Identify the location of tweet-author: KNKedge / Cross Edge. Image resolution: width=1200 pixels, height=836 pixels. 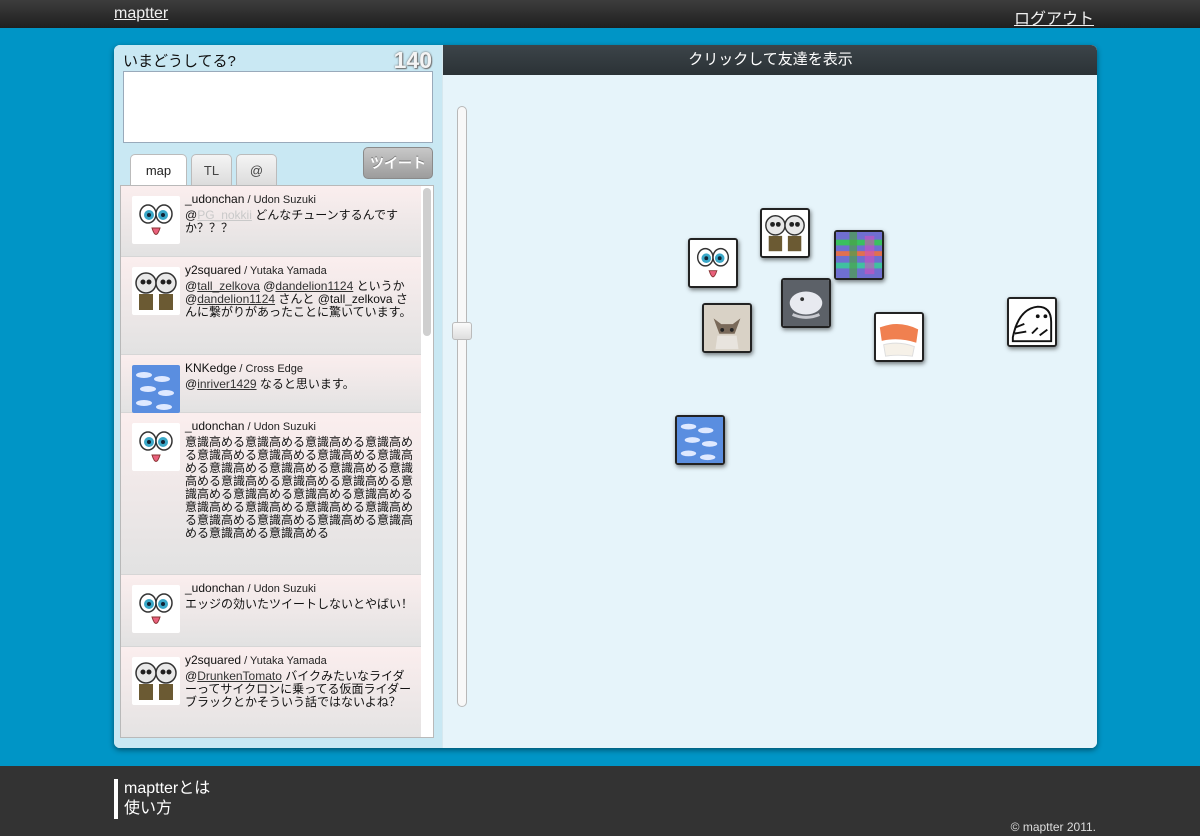
(244, 368).